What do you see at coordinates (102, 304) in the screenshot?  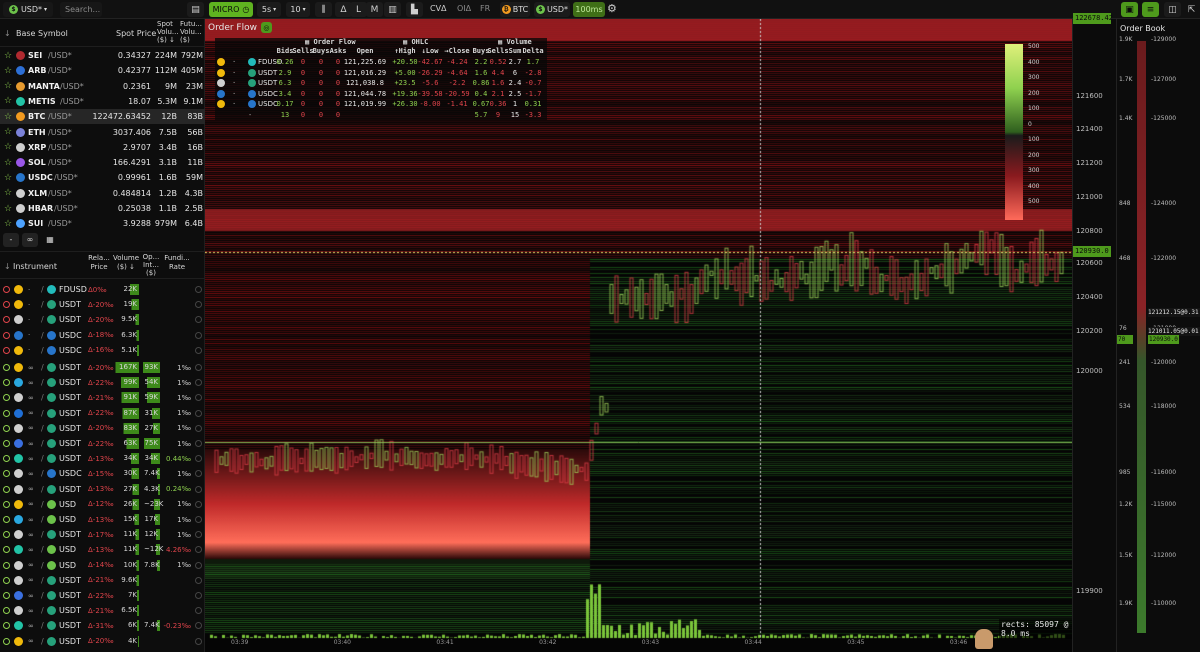 I see `instrument-row: · / USDT Δ-20‰ 19K` at bounding box center [102, 304].